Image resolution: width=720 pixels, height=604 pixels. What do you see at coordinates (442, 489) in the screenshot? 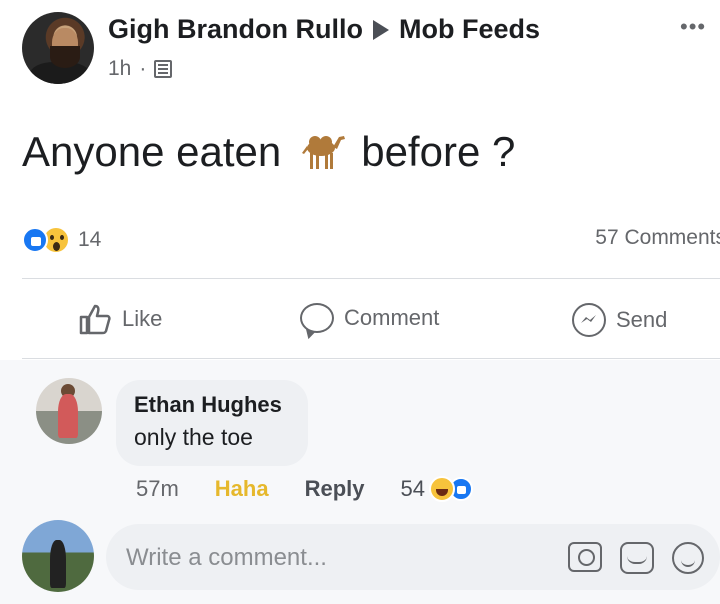
I see `haha-reaction-icon` at bounding box center [442, 489].